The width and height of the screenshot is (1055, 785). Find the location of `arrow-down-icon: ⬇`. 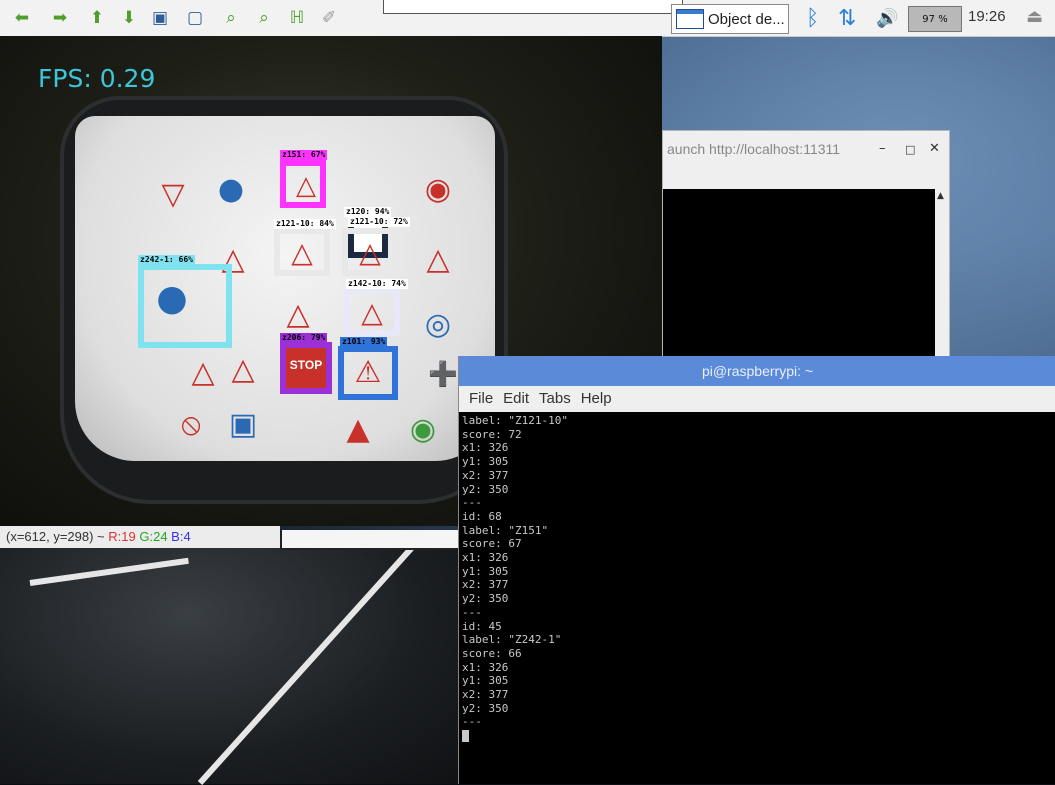

arrow-down-icon: ⬇ is located at coordinates (129, 18).